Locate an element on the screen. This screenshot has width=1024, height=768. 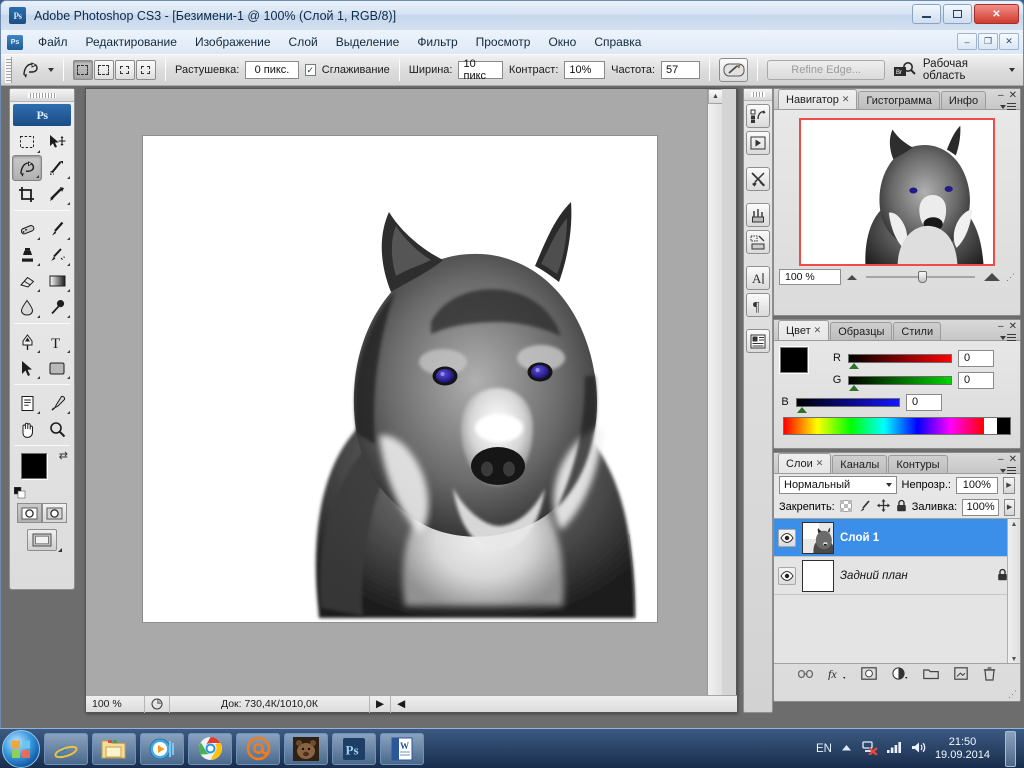
menu-window: Окно is located at coordinates (562, 42).